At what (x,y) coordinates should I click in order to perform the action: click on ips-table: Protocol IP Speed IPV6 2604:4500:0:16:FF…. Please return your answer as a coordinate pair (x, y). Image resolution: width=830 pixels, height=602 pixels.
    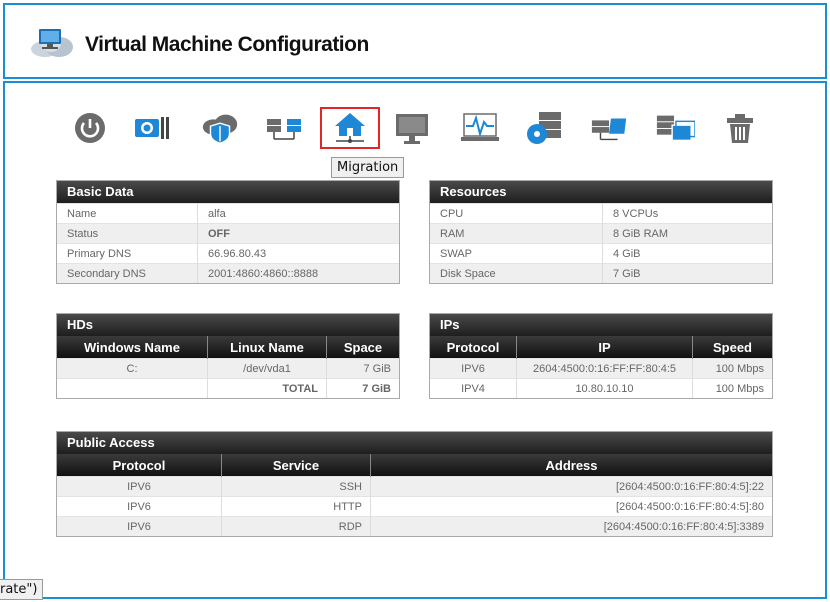
    Looking at the image, I should click on (601, 367).